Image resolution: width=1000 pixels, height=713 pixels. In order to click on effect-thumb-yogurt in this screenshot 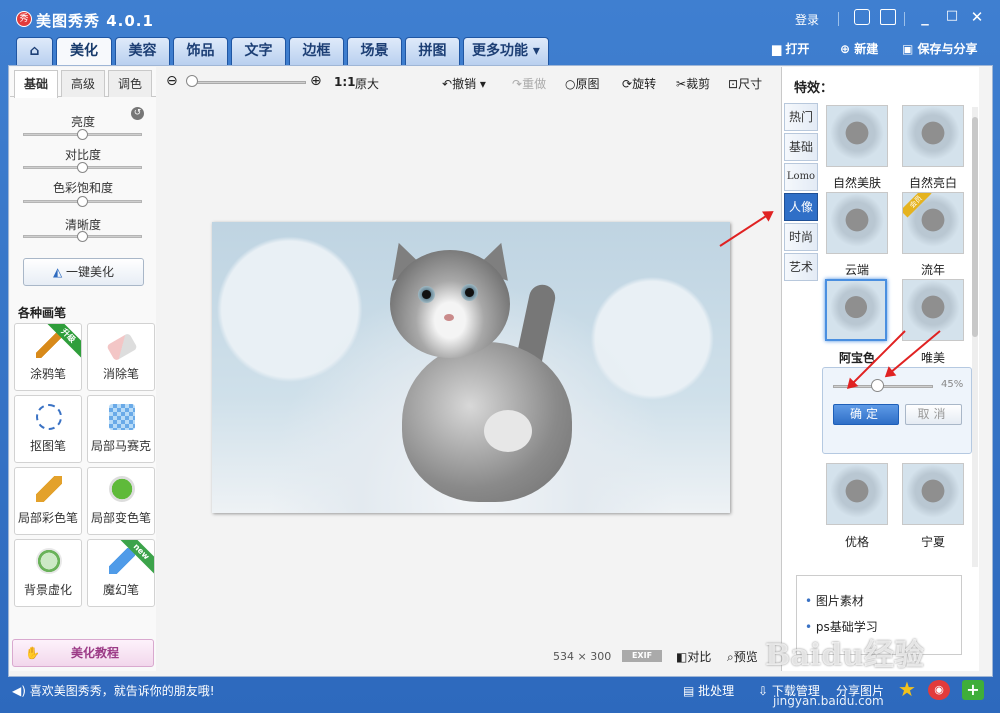, I will do `click(857, 494)`.